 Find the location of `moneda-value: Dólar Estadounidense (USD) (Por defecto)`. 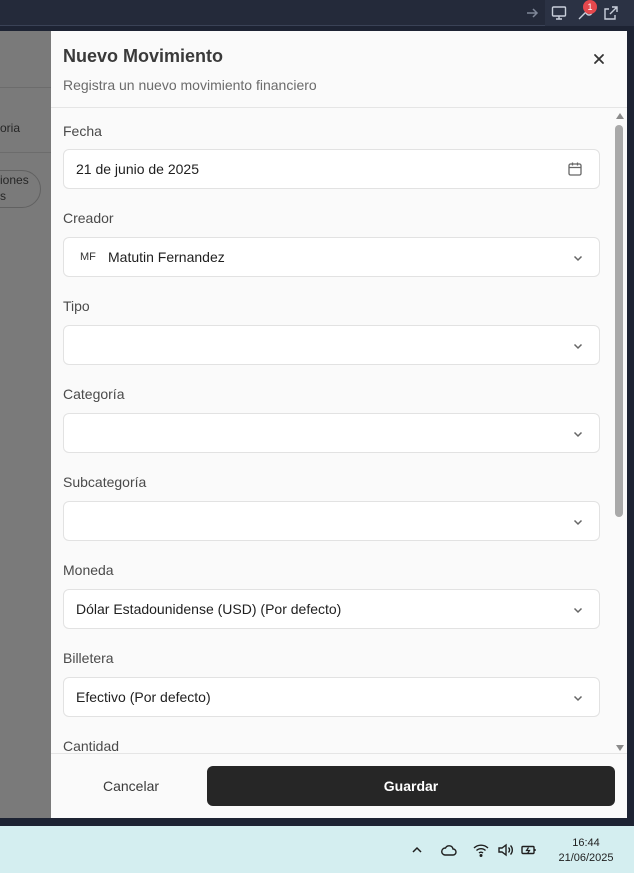

moneda-value: Dólar Estadounidense (USD) (Por defecto) is located at coordinates (209, 609).